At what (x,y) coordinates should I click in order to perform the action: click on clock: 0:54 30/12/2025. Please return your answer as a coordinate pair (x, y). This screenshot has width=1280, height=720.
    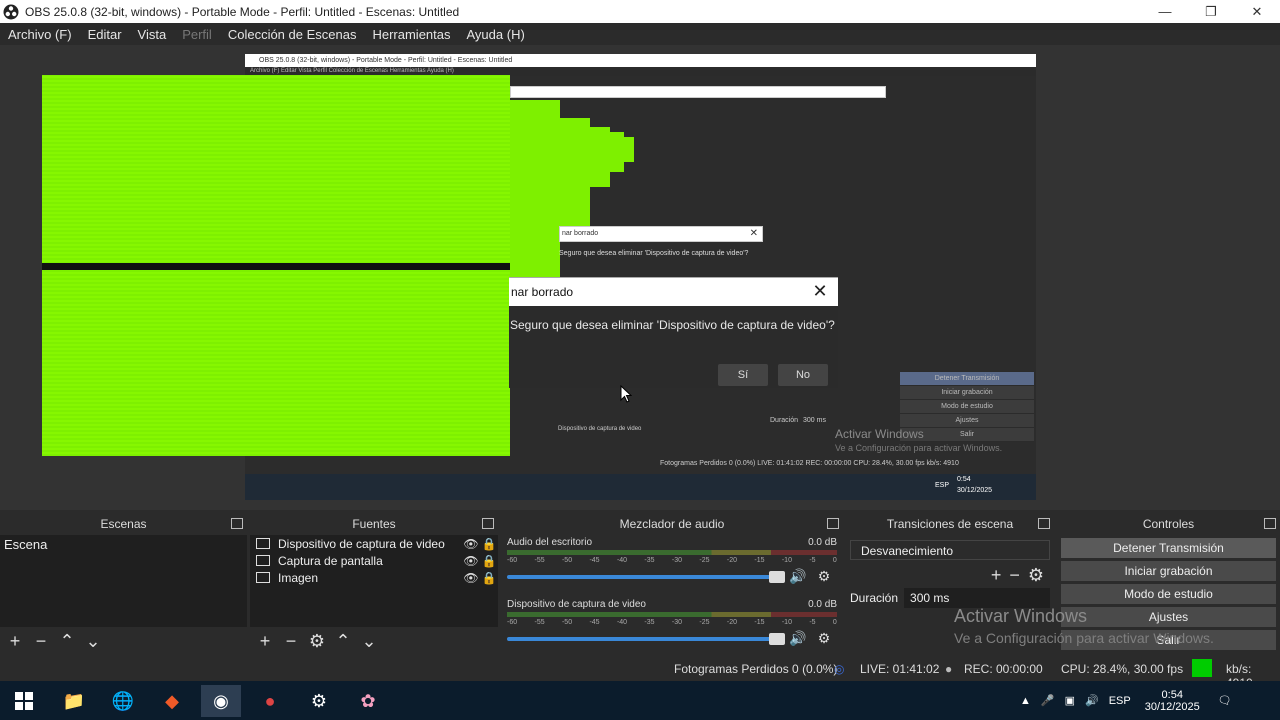
    Looking at the image, I should click on (1172, 701).